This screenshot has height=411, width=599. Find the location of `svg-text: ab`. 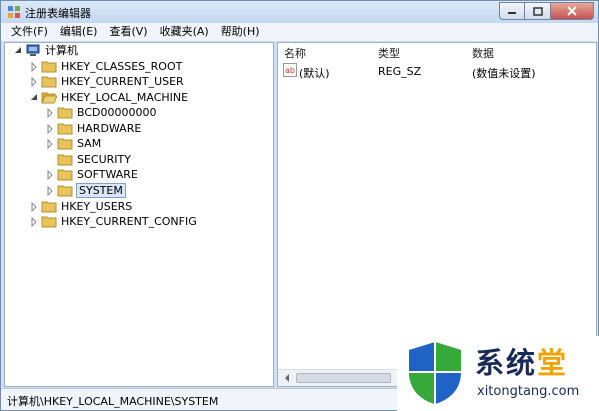

svg-text: ab is located at coordinates (290, 70).